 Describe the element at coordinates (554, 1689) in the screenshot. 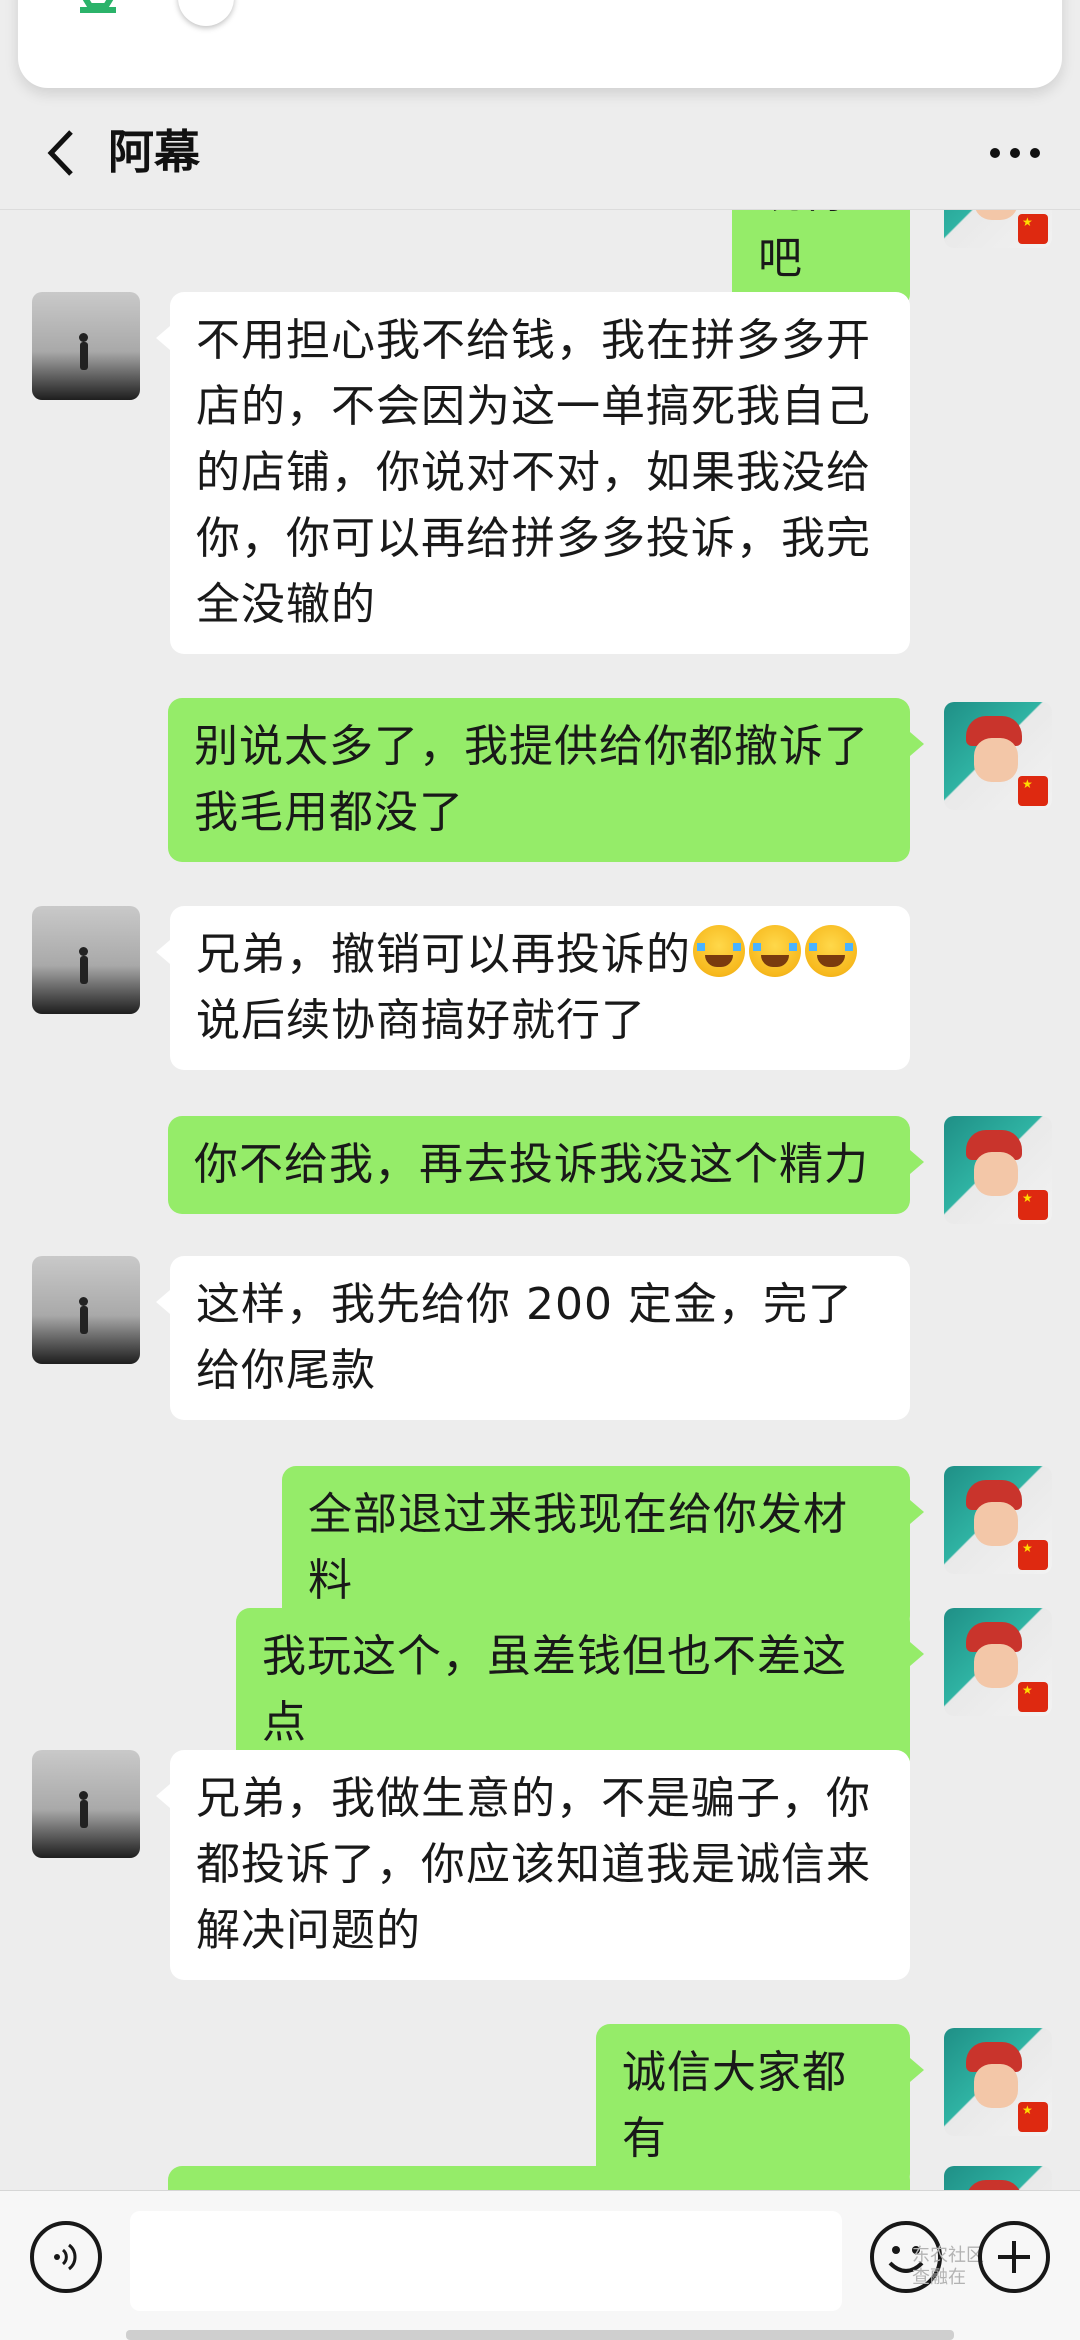

I see `message-text: 我玩这个，虽差钱但也不差这点` at that location.